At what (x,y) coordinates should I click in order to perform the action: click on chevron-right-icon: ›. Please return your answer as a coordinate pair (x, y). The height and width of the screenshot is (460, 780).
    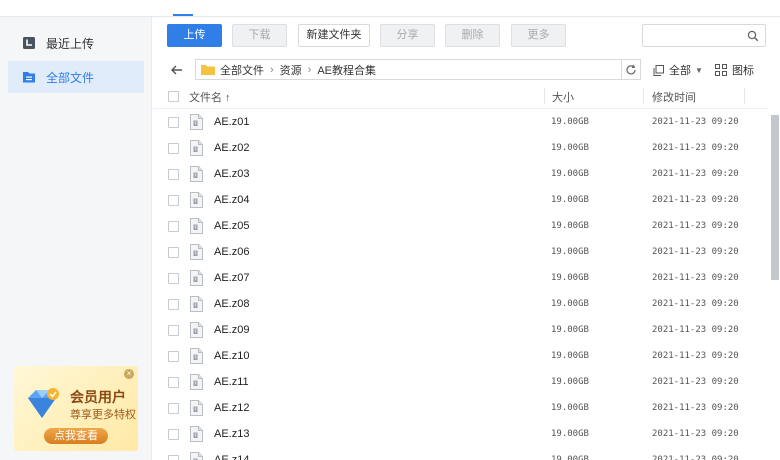
    Looking at the image, I should click on (272, 69).